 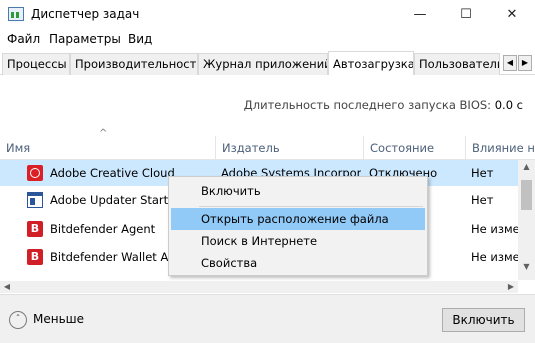 What do you see at coordinates (267, 318) in the screenshot?
I see `footer: ˆ Меньше Включить` at bounding box center [267, 318].